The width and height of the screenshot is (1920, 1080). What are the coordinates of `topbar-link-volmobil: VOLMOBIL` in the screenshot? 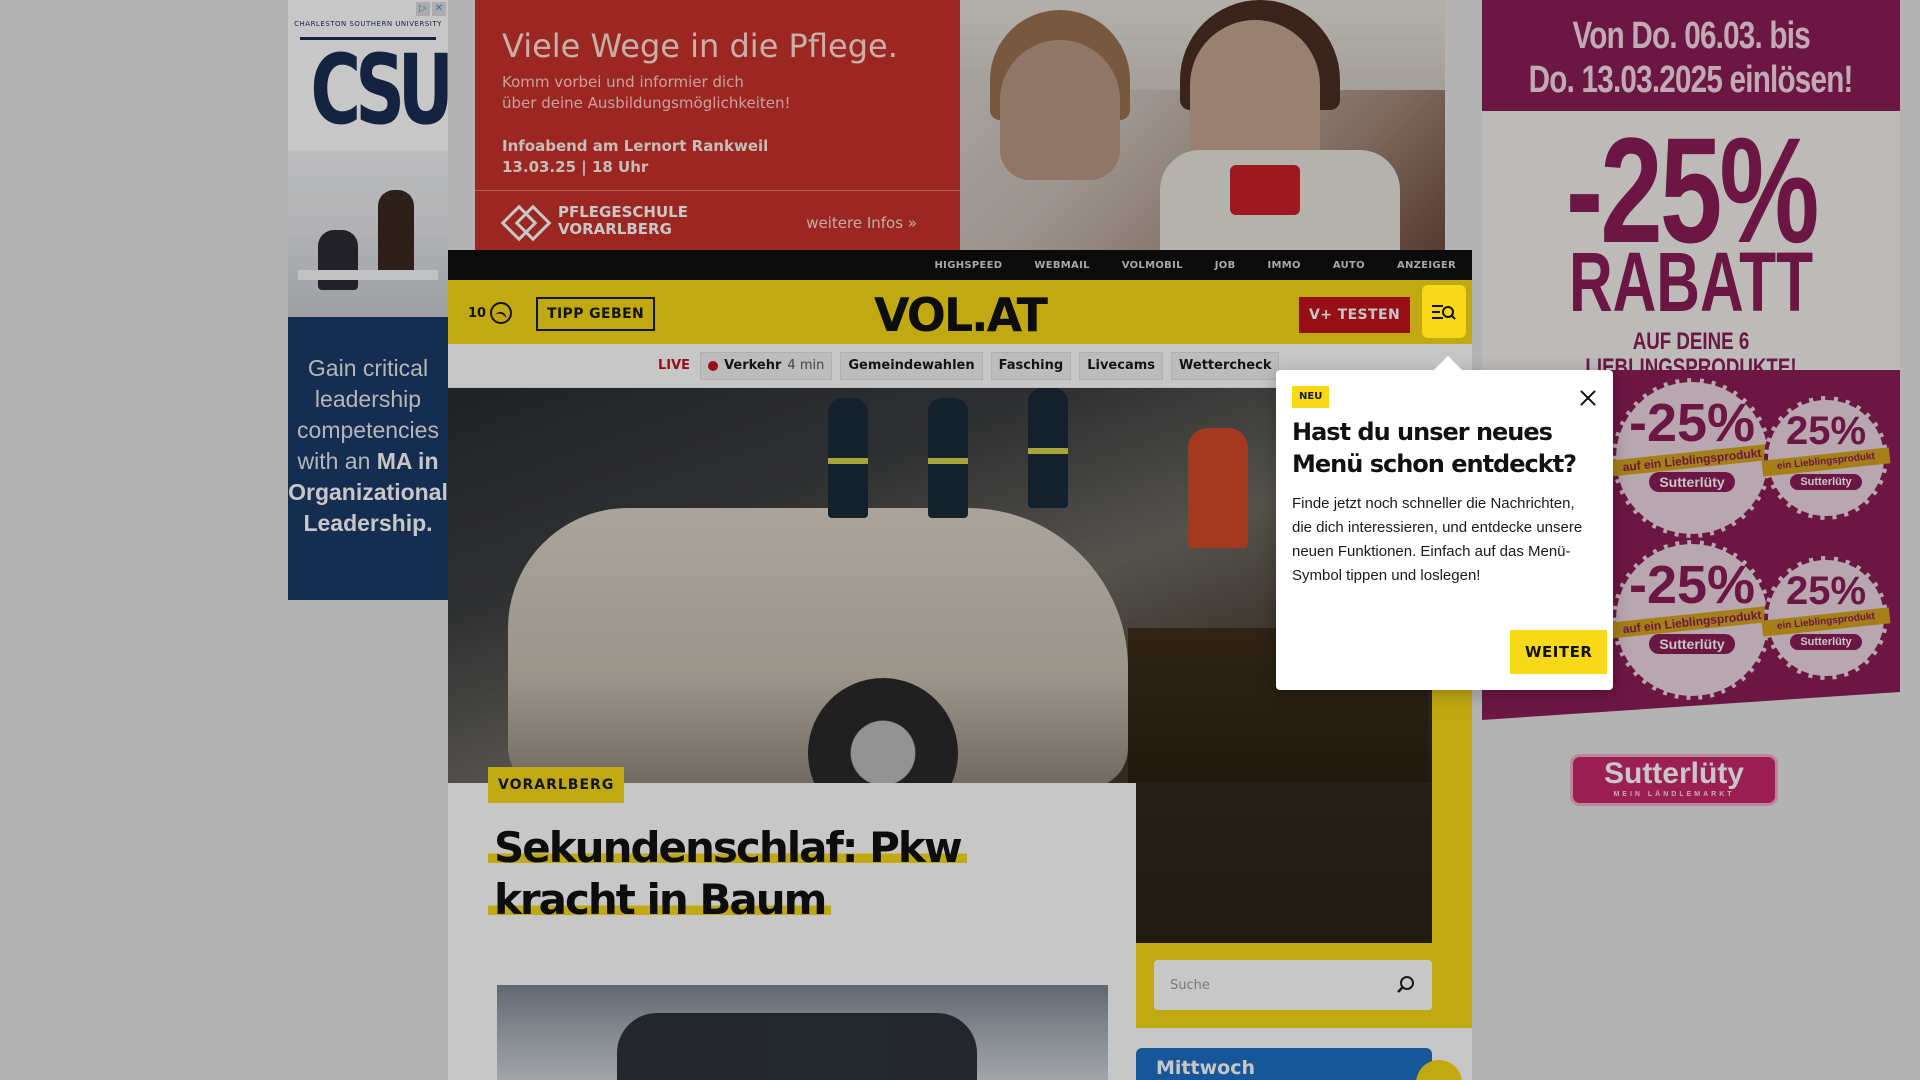 It's located at (1152, 265).